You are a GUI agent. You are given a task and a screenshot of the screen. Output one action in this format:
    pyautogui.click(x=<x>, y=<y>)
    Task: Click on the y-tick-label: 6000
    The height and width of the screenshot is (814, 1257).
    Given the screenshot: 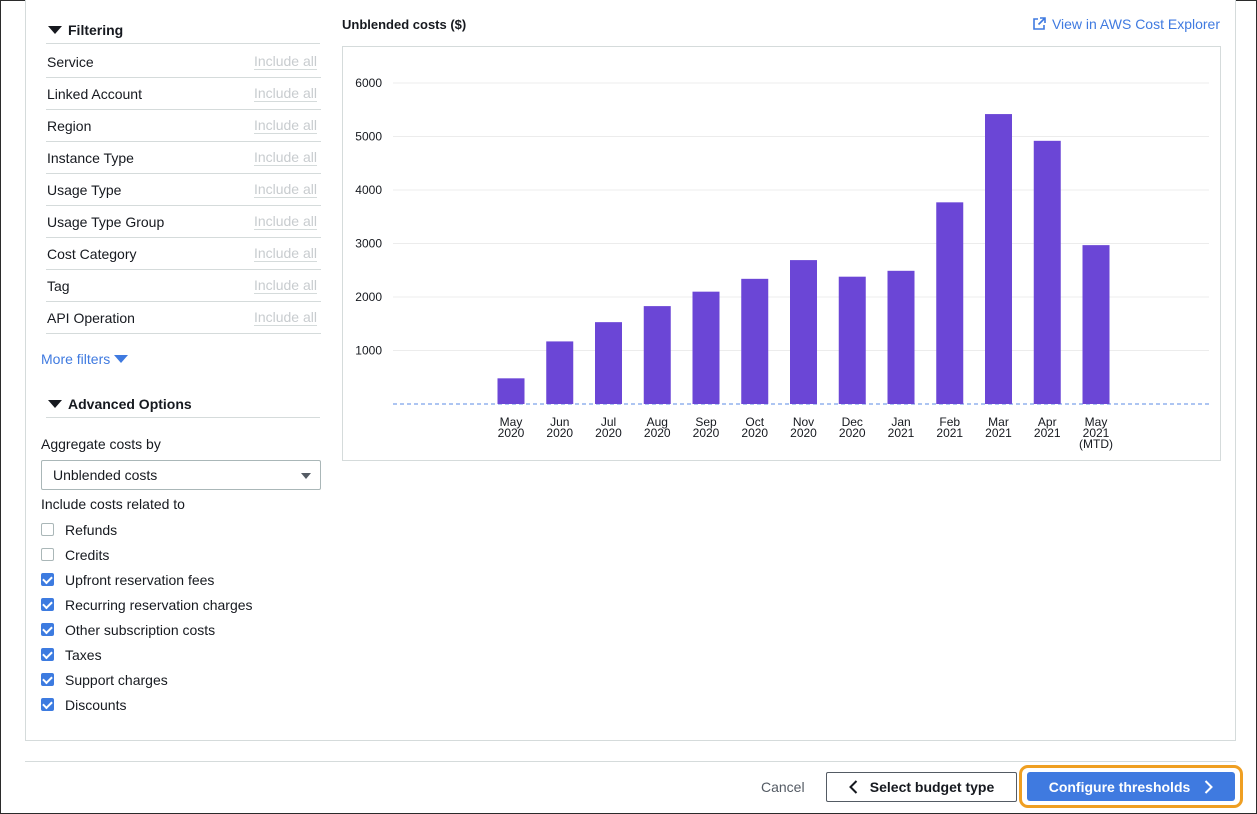 What is the action you would take?
    pyautogui.click(x=368, y=83)
    